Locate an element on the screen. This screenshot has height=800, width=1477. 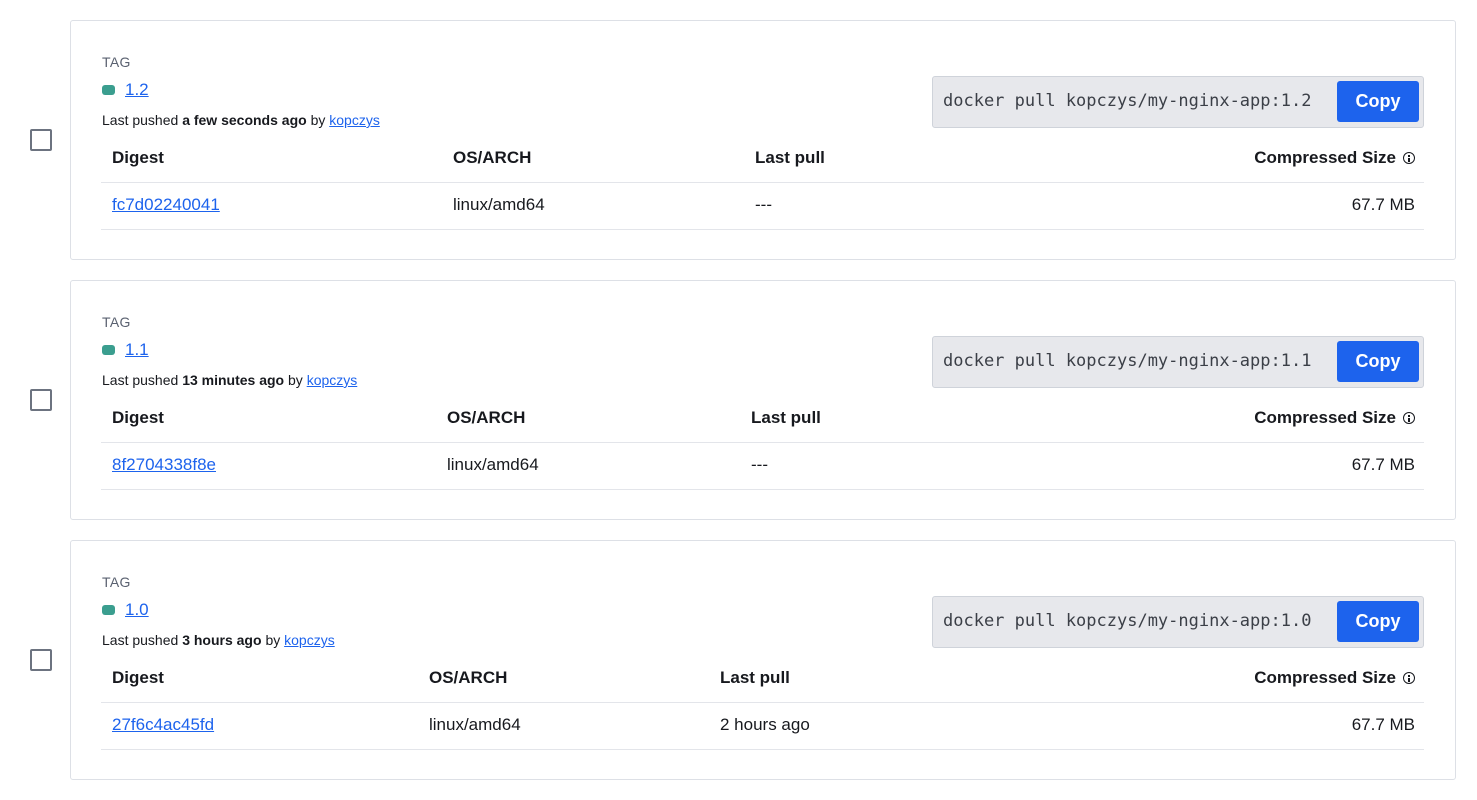
tag-name-link: 1.0 is located at coordinates (137, 610).